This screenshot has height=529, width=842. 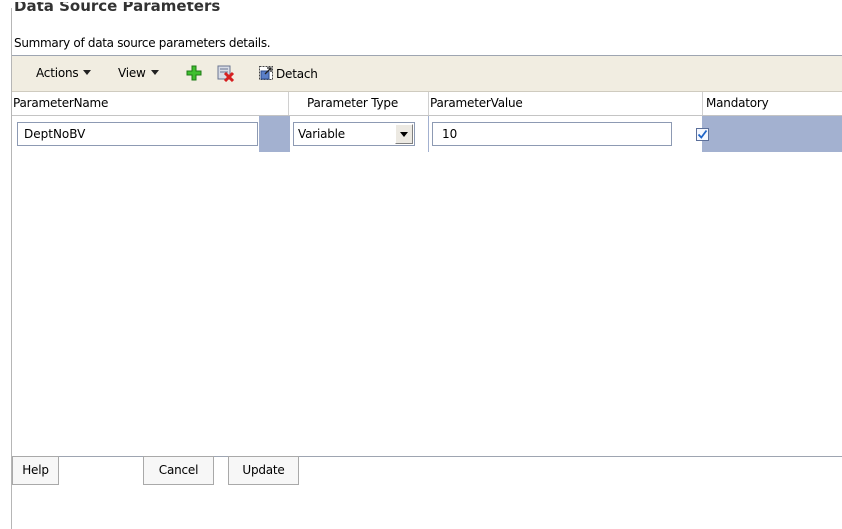 What do you see at coordinates (263, 470) in the screenshot?
I see `update-button: Update` at bounding box center [263, 470].